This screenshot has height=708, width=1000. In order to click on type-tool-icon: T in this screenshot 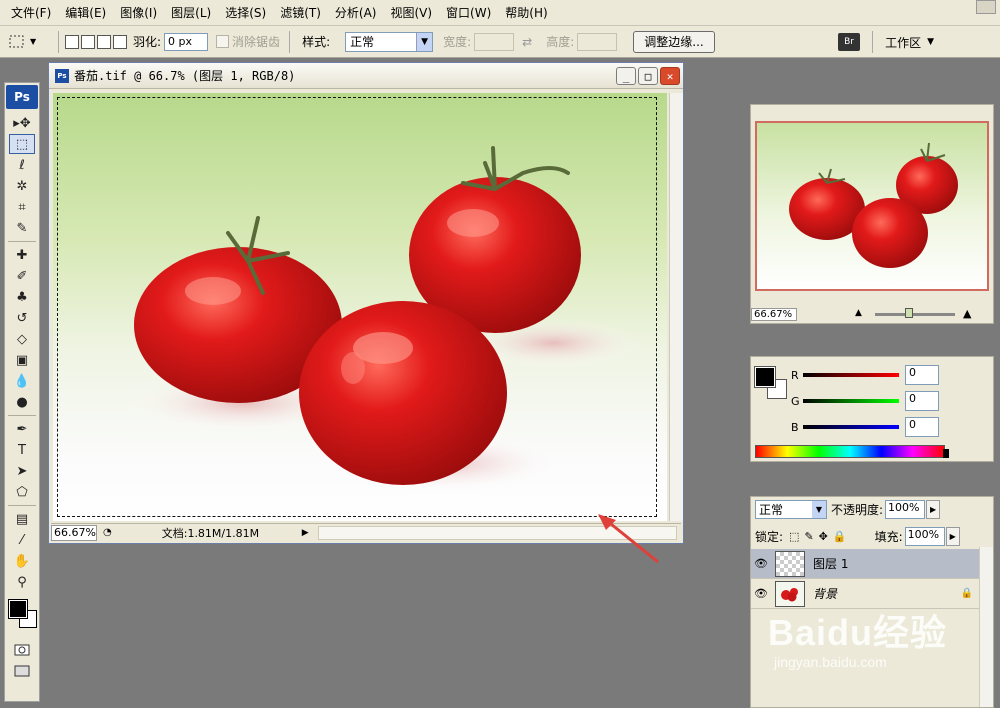, I will do `click(22, 450)`.